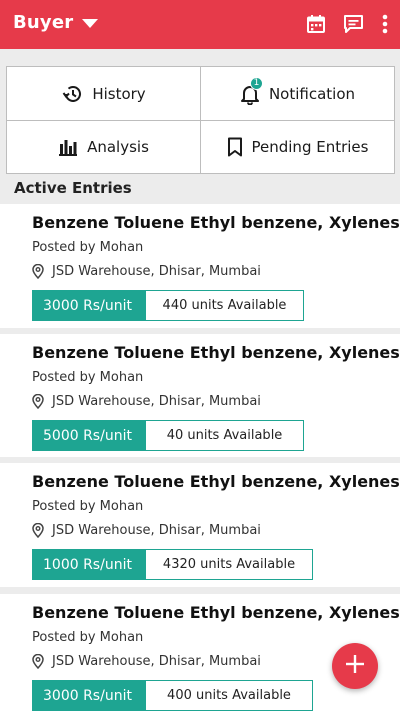 The image size is (400, 711). I want to click on entry-price: 5000 Rs/unit, so click(89, 435).